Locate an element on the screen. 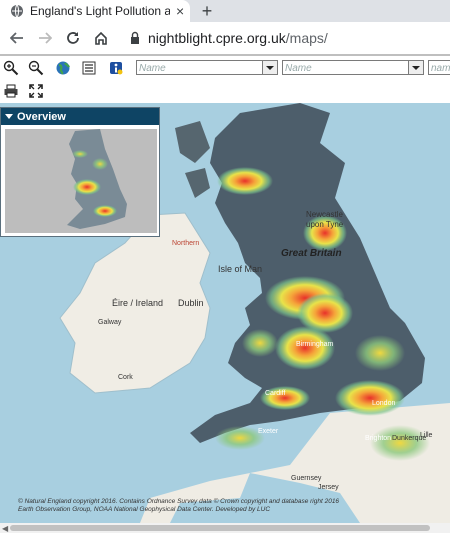 The image size is (450, 533). layer-list-icon is located at coordinates (89, 68).